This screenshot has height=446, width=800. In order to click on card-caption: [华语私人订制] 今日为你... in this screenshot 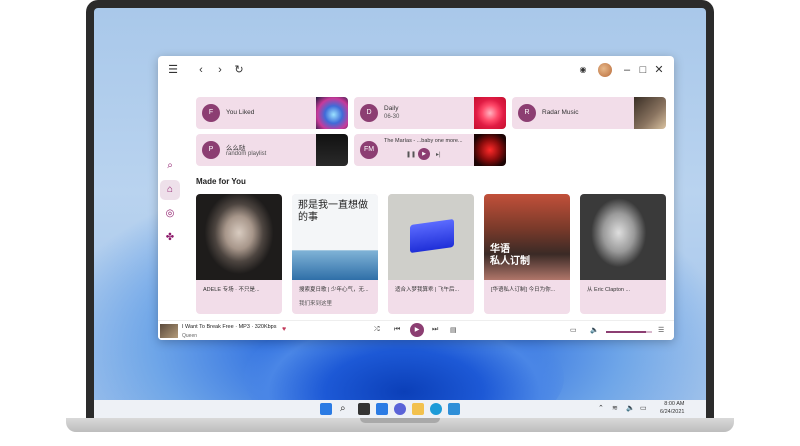, I will do `click(523, 290)`.